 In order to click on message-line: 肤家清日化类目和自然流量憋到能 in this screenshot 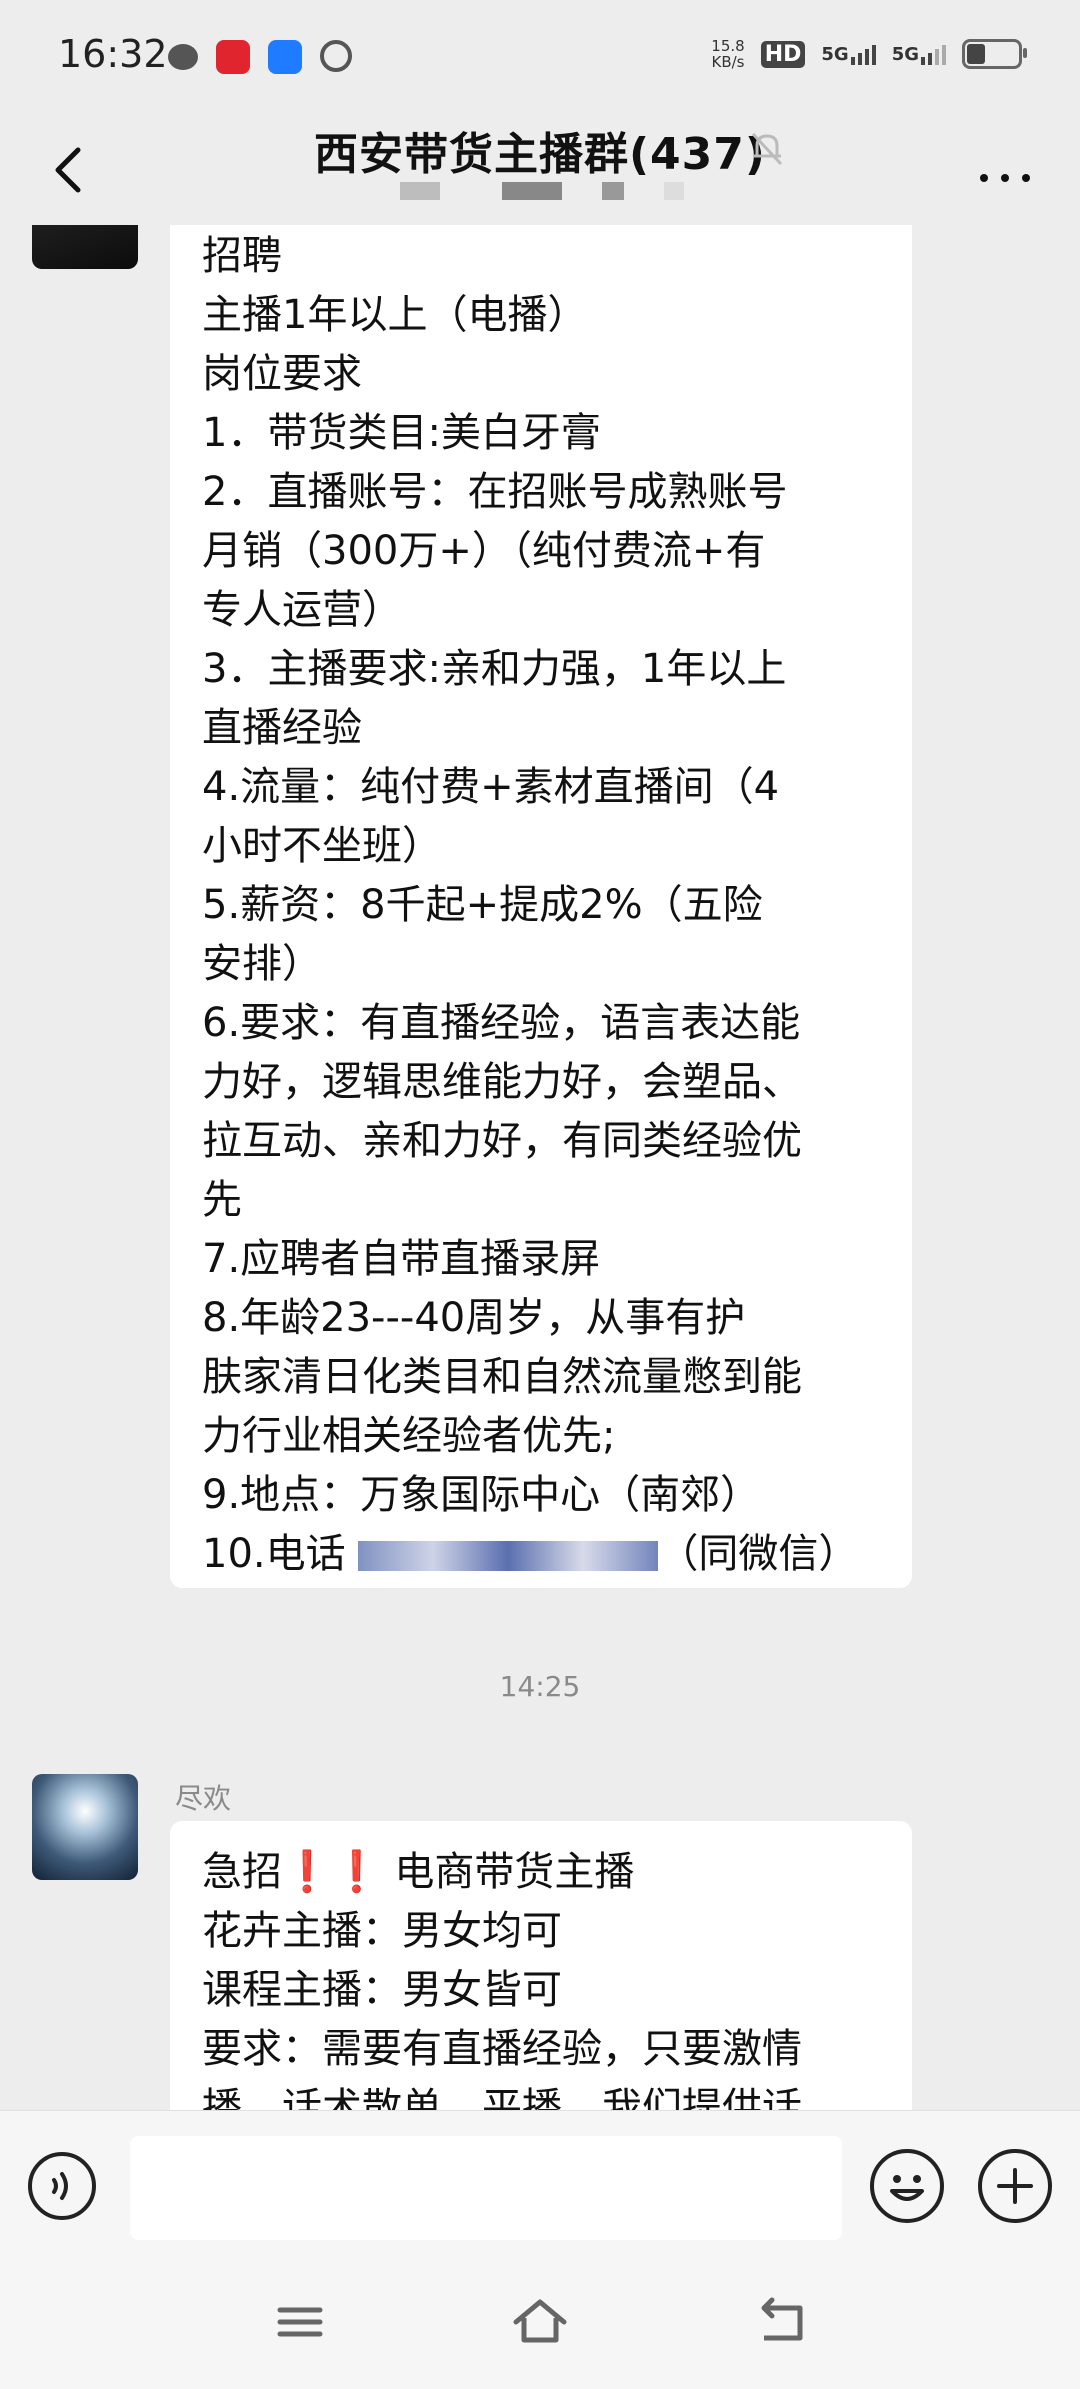, I will do `click(502, 1377)`.